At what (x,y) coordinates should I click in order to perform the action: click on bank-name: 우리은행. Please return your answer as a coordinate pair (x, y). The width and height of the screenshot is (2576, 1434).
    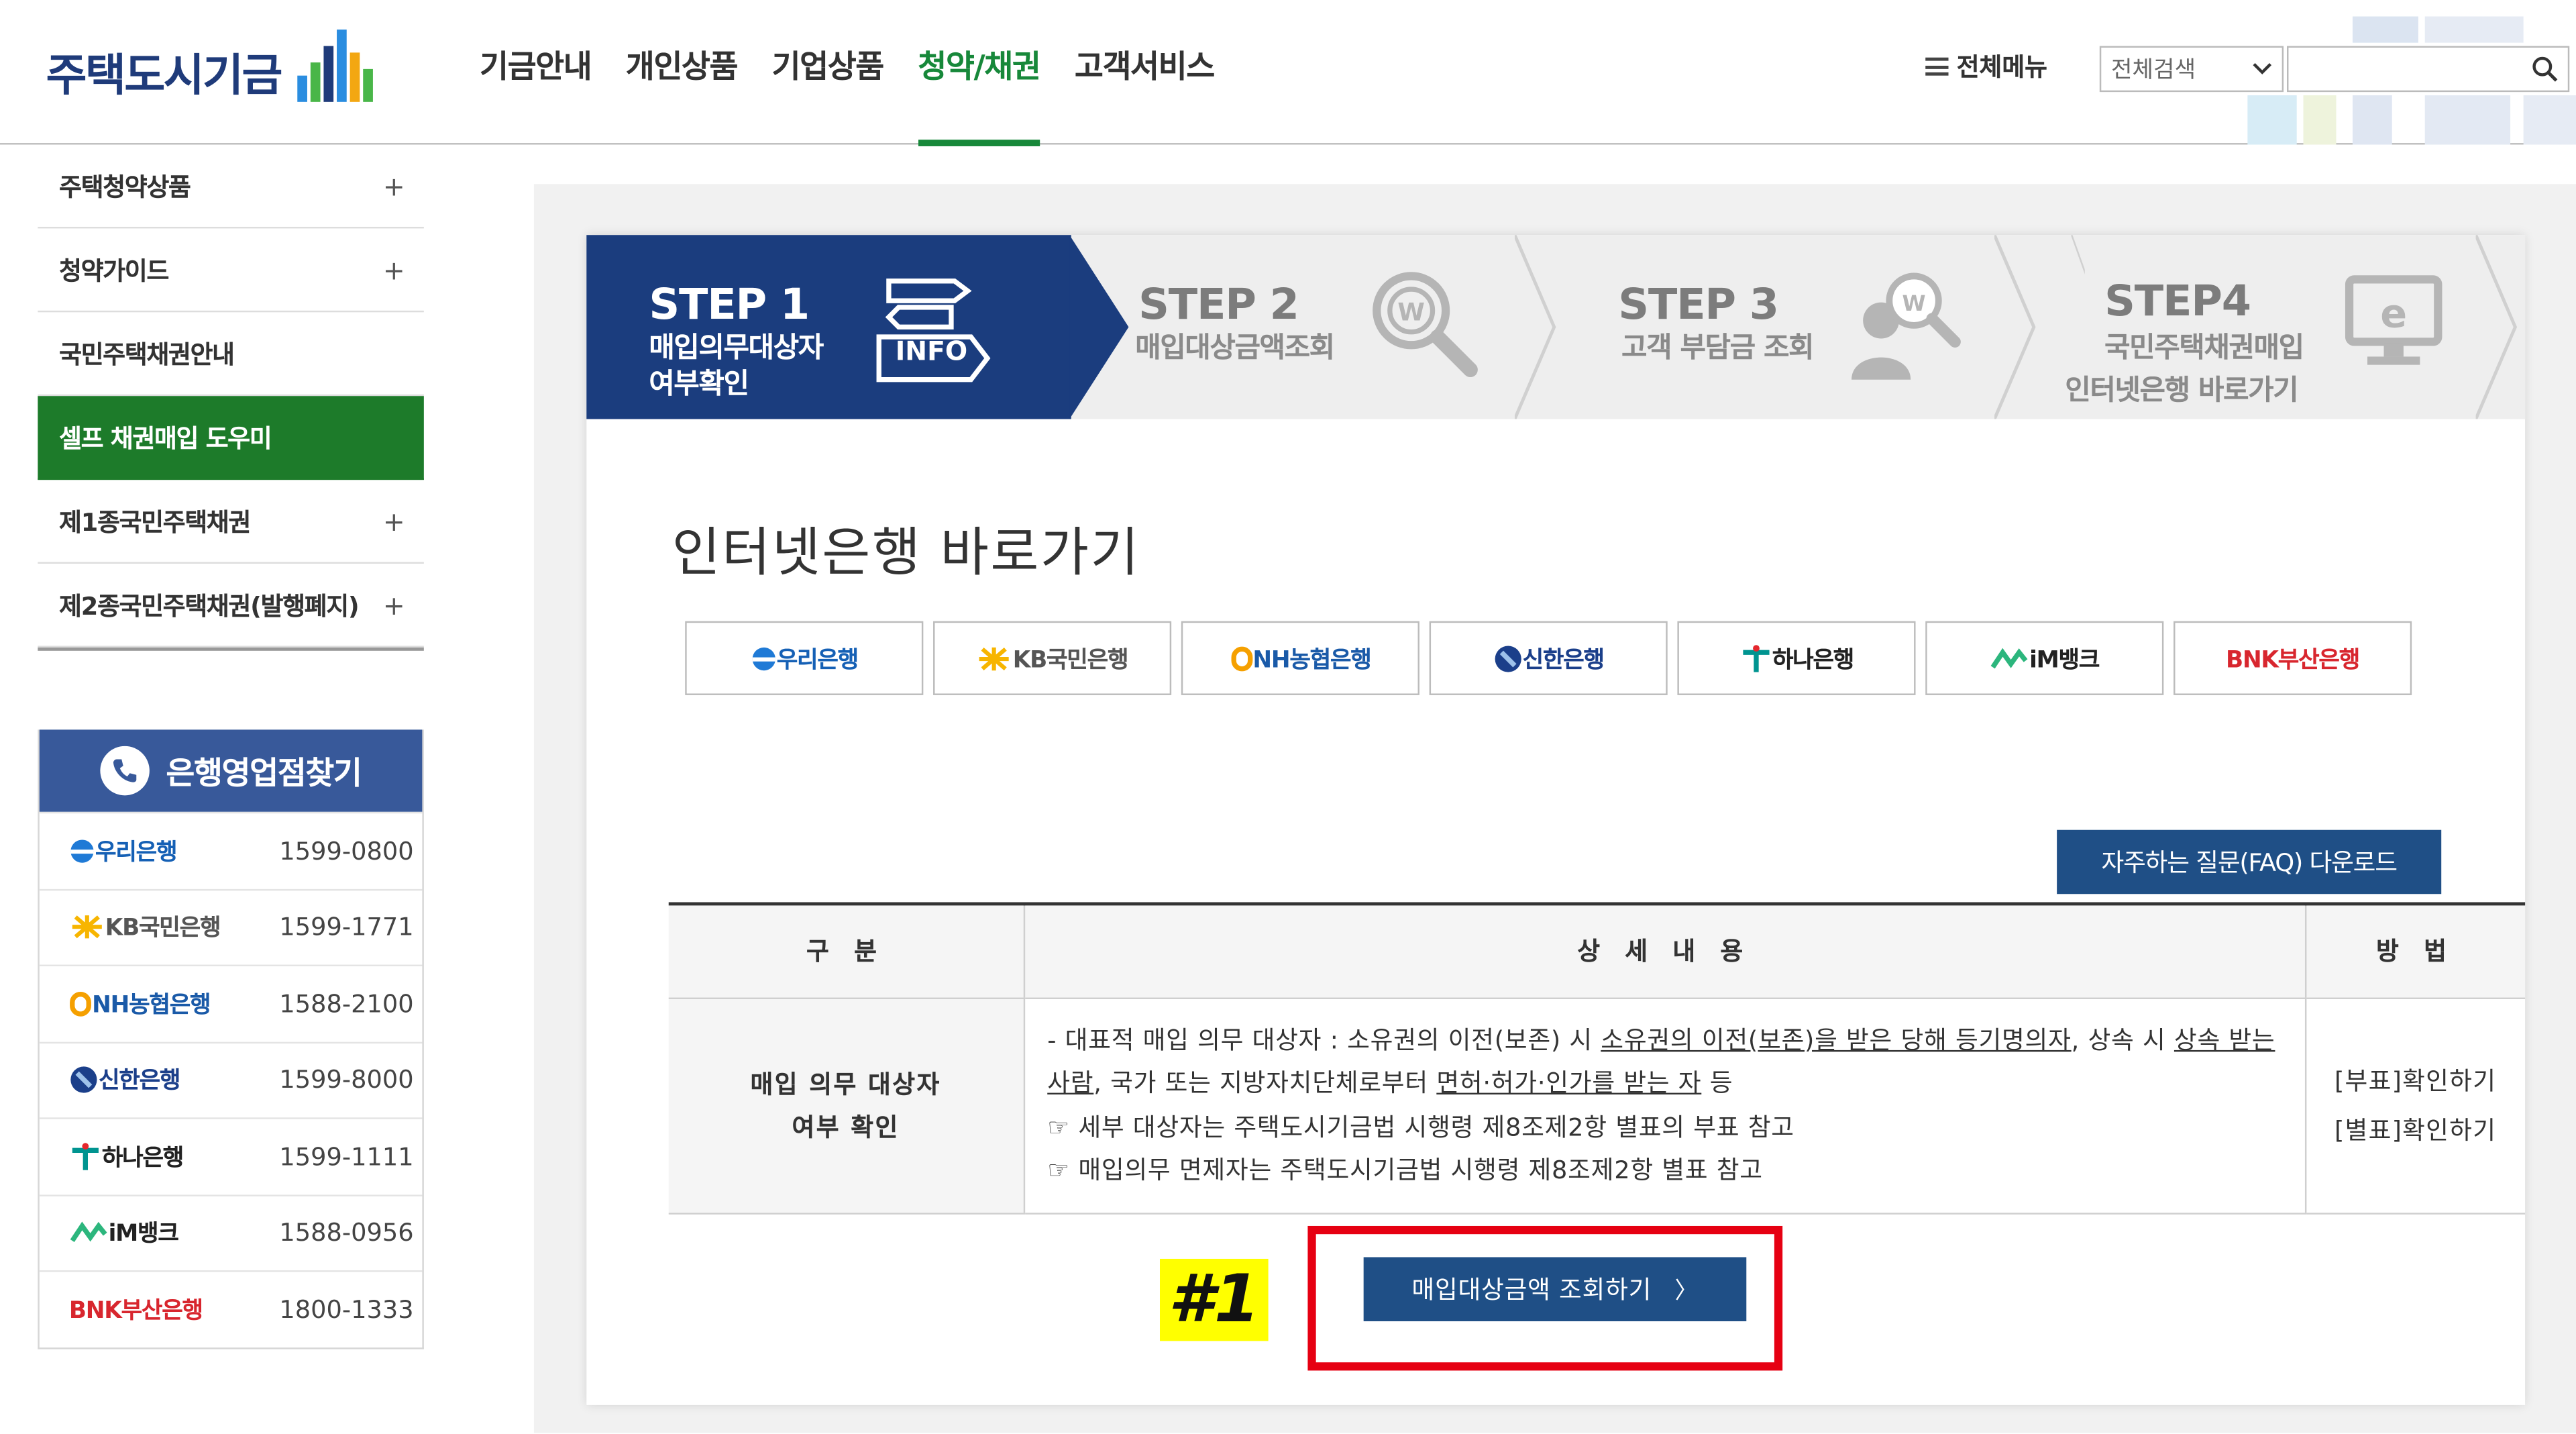
    Looking at the image, I should click on (136, 852).